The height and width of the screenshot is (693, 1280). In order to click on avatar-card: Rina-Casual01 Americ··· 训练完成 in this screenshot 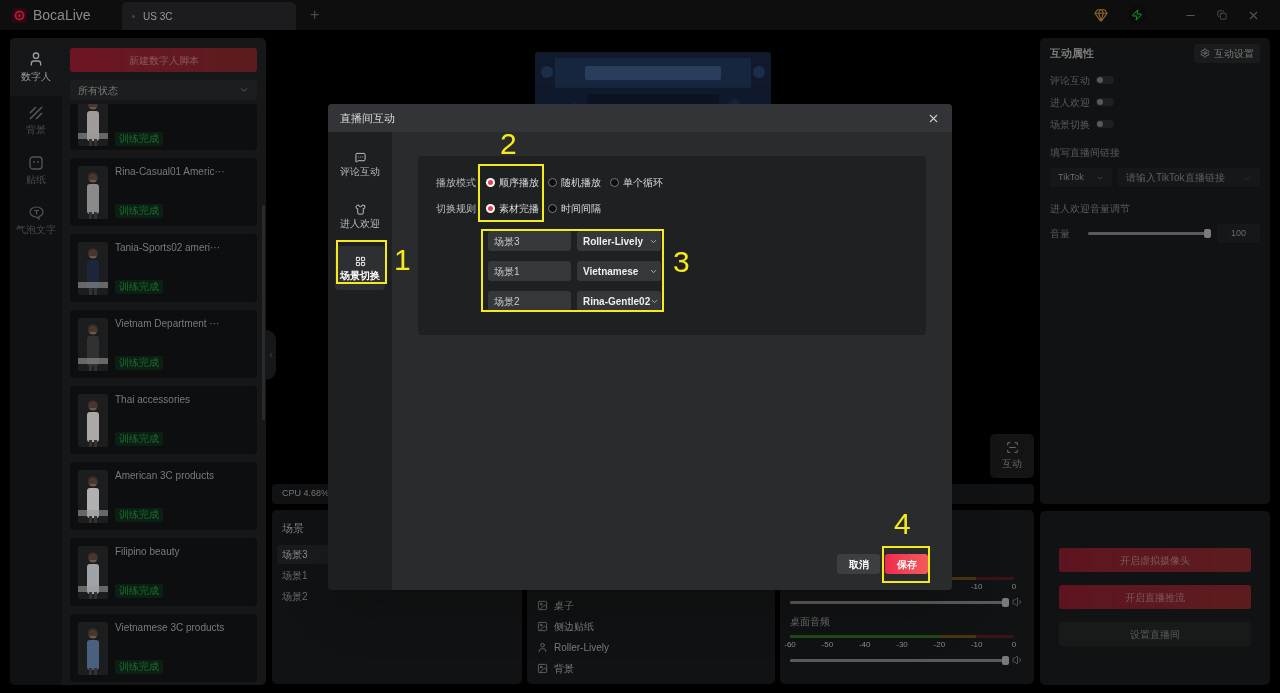, I will do `click(163, 192)`.